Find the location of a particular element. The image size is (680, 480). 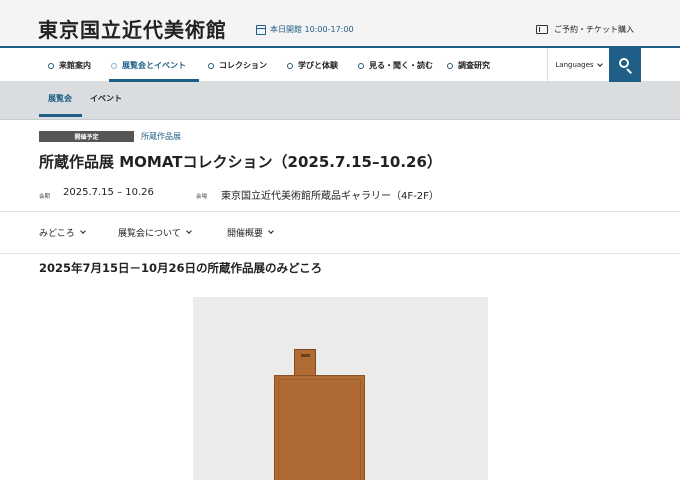

nav-item-research: 調査研究 is located at coordinates (468, 65).